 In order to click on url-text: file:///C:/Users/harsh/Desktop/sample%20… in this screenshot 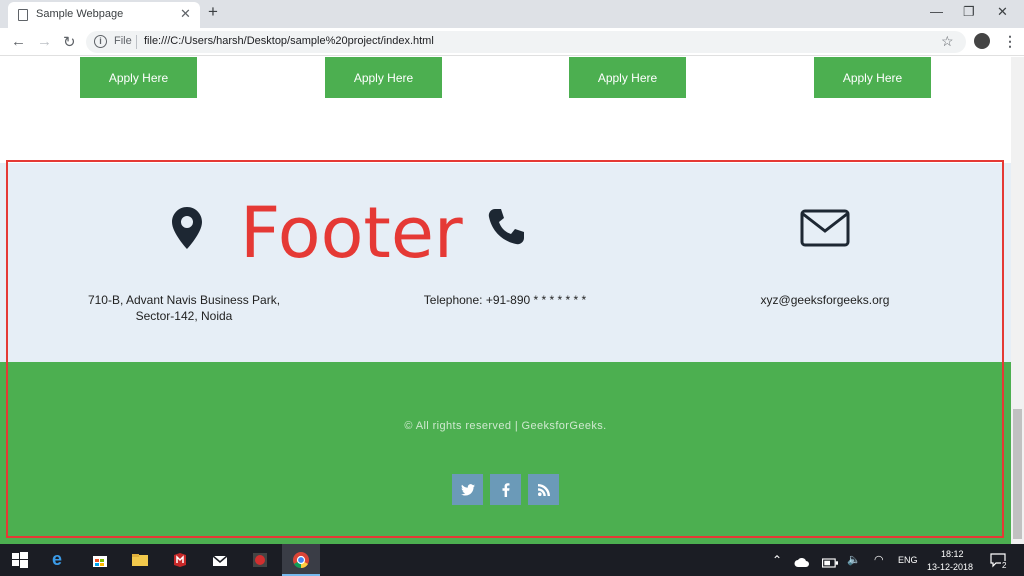, I will do `click(289, 41)`.